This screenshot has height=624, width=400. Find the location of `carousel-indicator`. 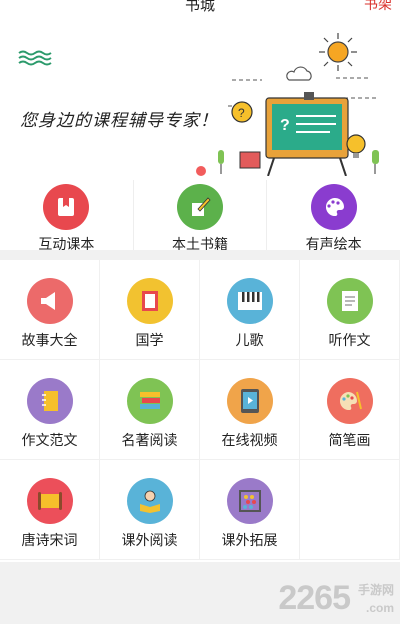

carousel-indicator is located at coordinates (201, 171).